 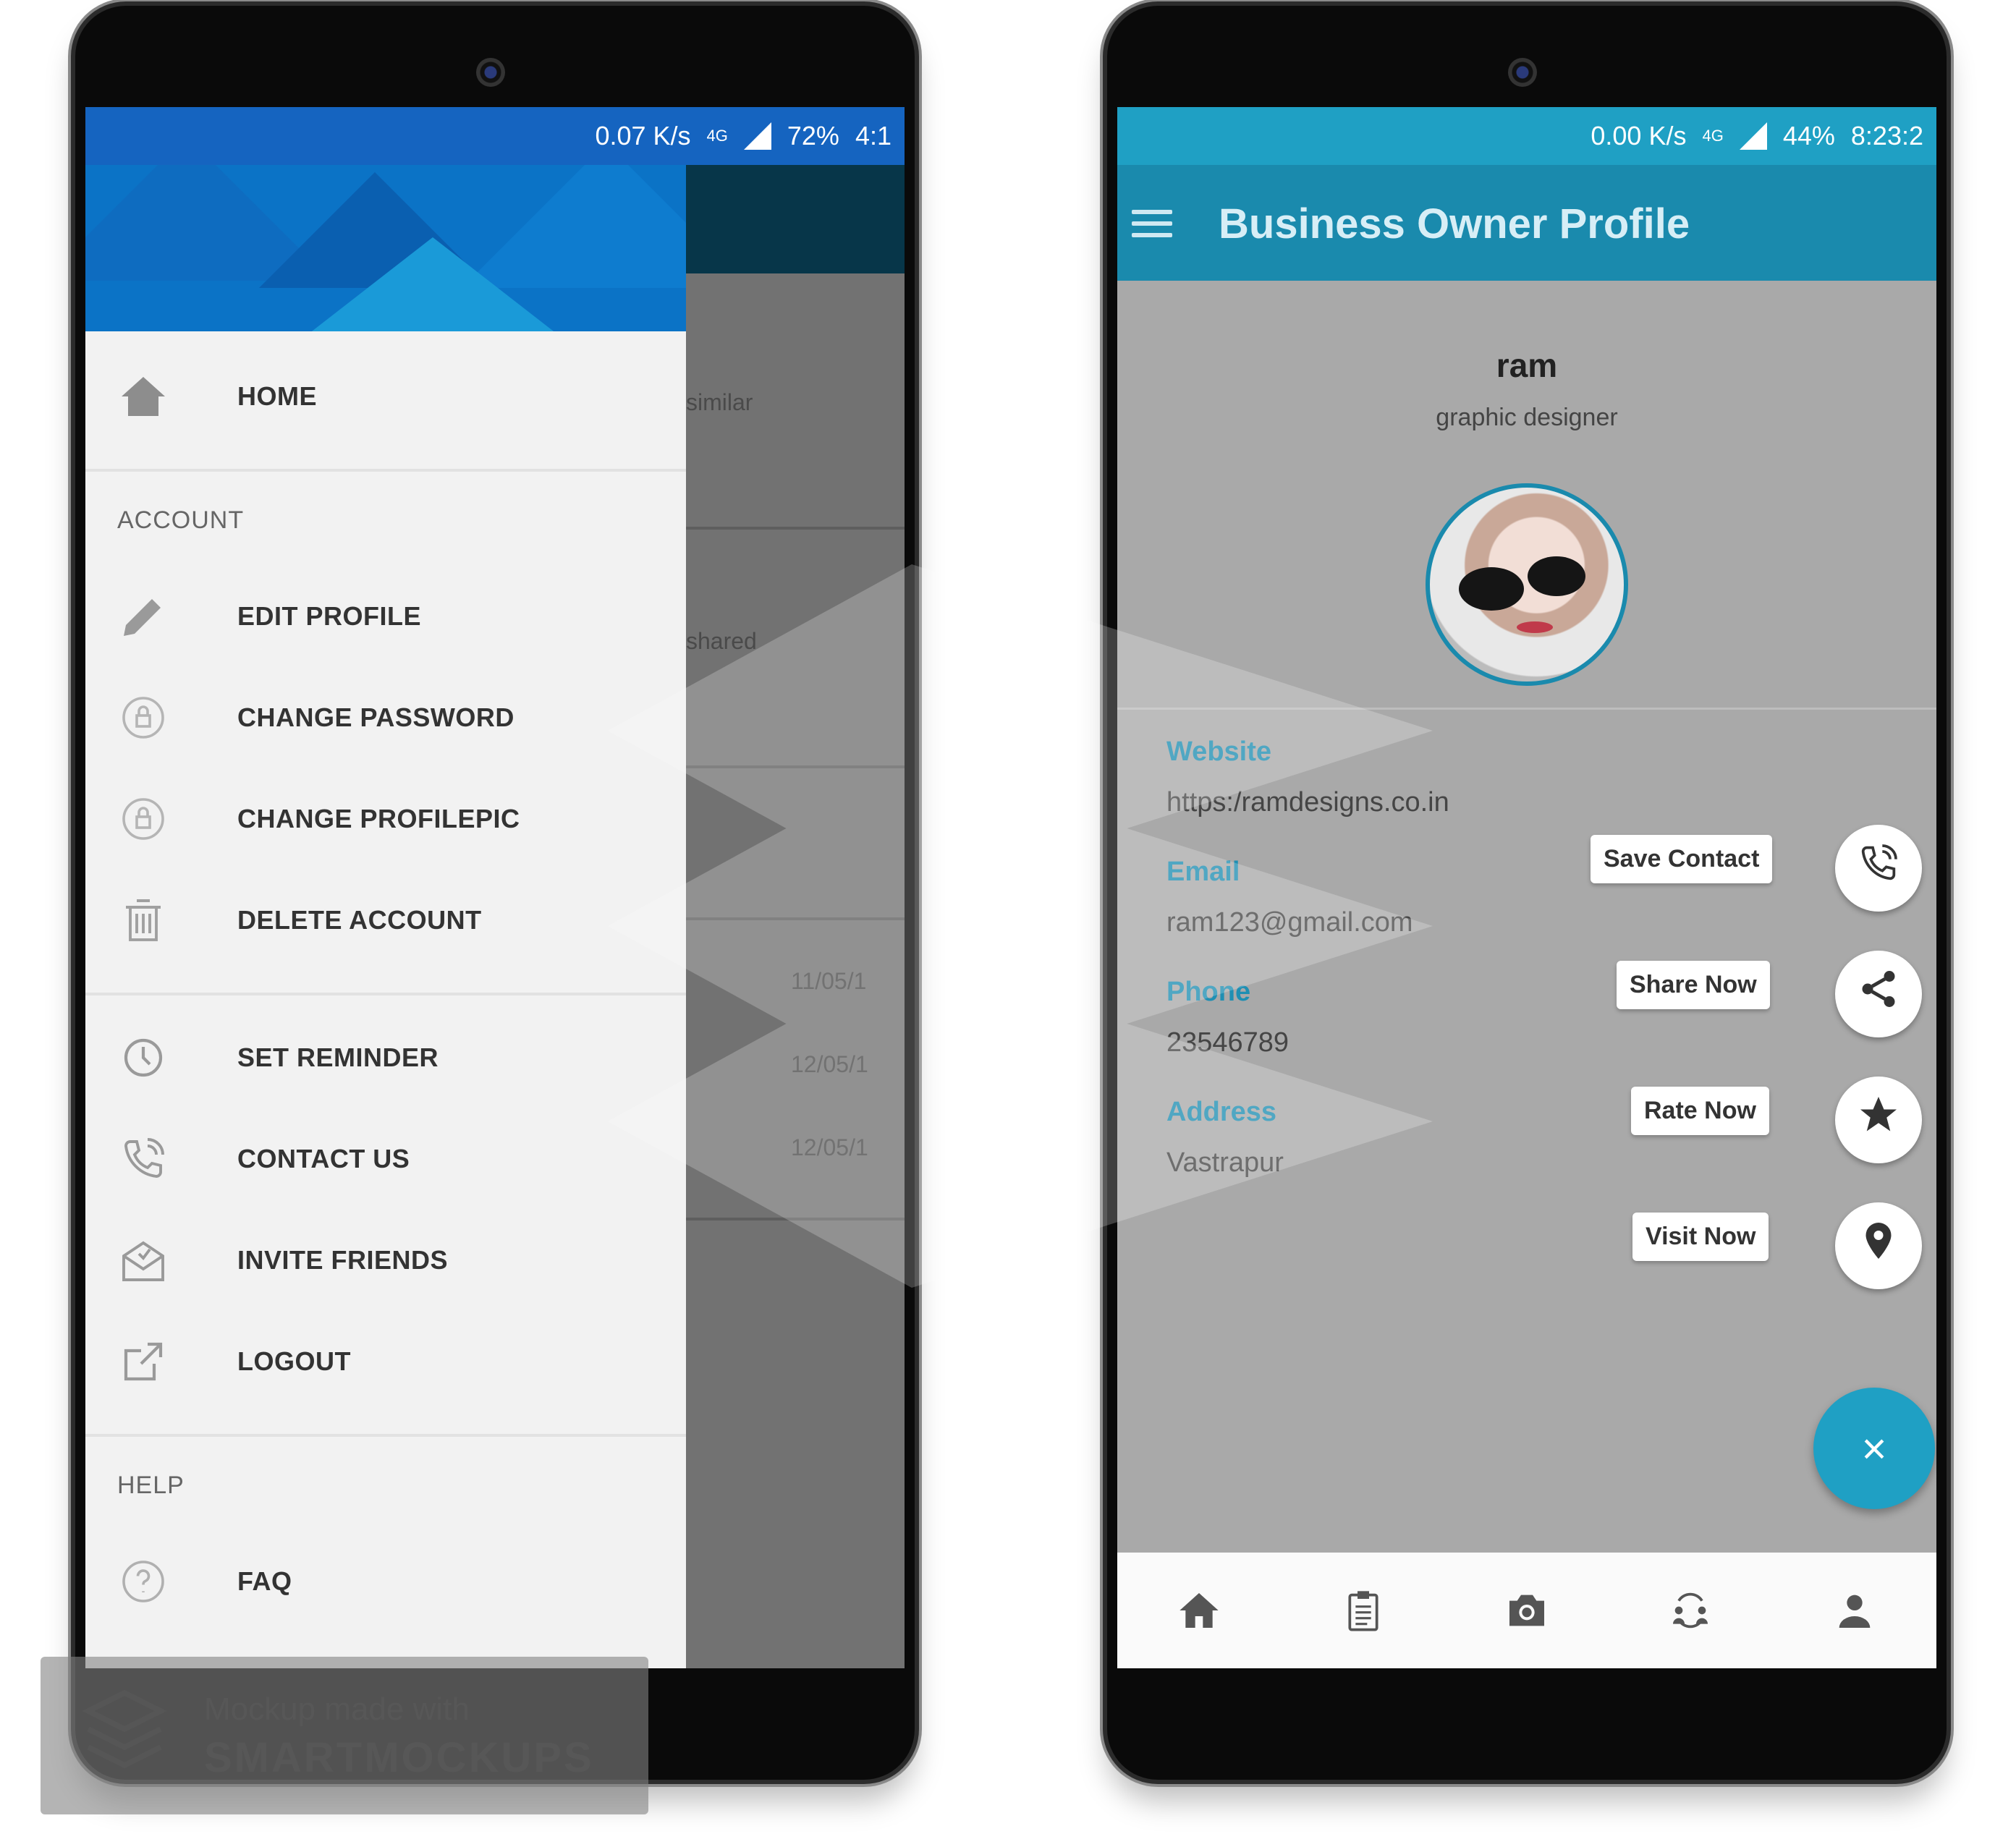 What do you see at coordinates (1886, 136) in the screenshot?
I see `clock: 8:23:2` at bounding box center [1886, 136].